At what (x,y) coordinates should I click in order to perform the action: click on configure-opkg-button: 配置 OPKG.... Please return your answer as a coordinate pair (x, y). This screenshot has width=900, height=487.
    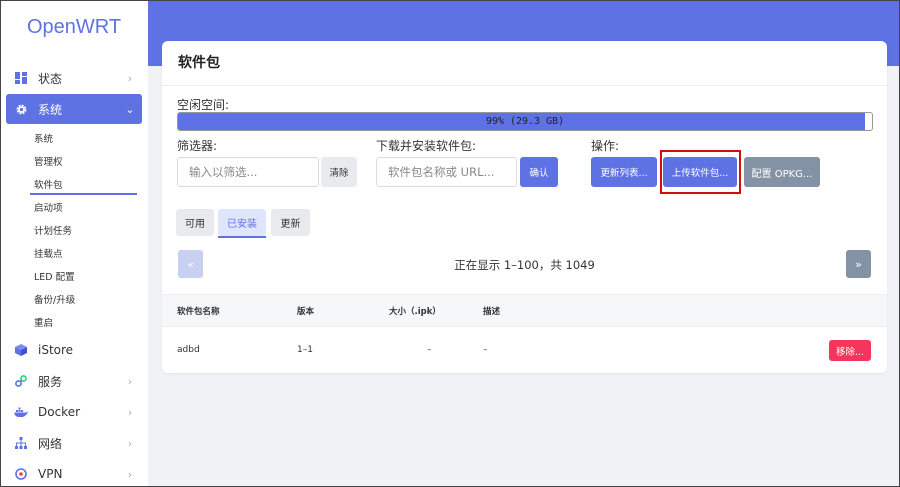
    Looking at the image, I should click on (782, 172).